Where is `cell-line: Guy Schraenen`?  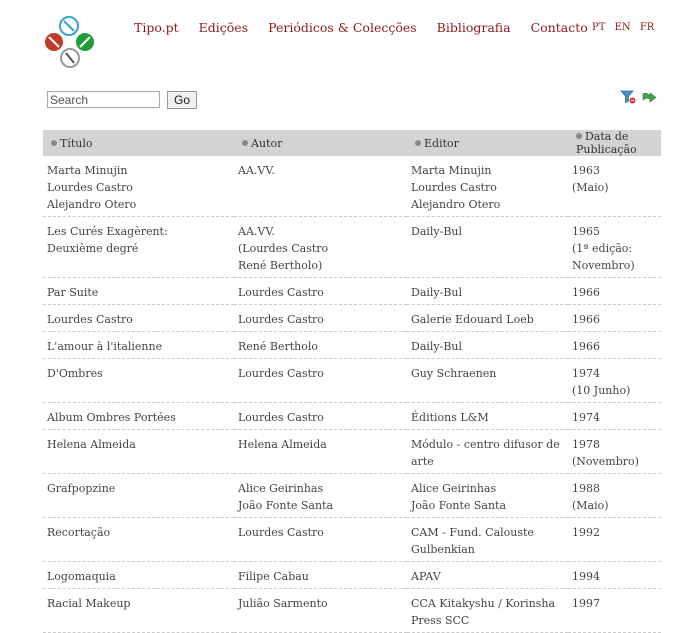
cell-line: Guy Schraenen is located at coordinates (454, 373).